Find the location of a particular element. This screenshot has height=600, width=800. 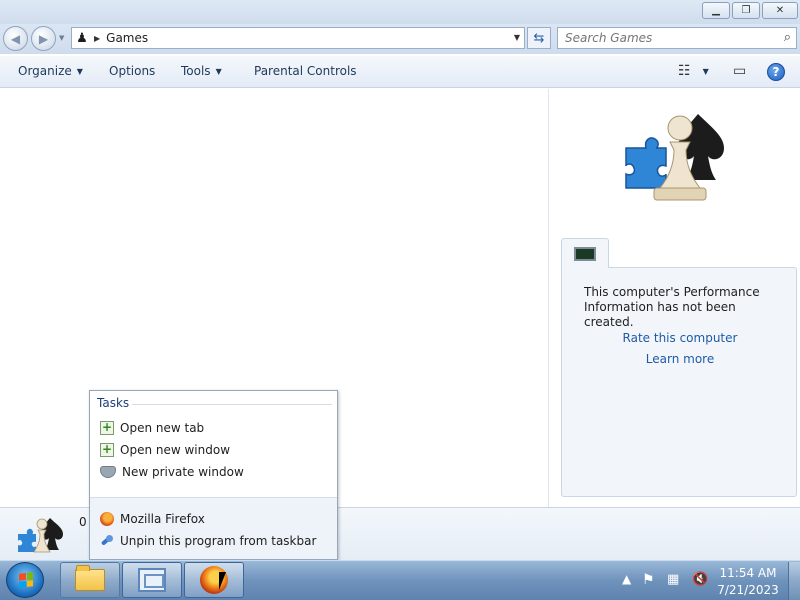

clock: 11:54 AM 7/21/2023 is located at coordinates (748, 582).